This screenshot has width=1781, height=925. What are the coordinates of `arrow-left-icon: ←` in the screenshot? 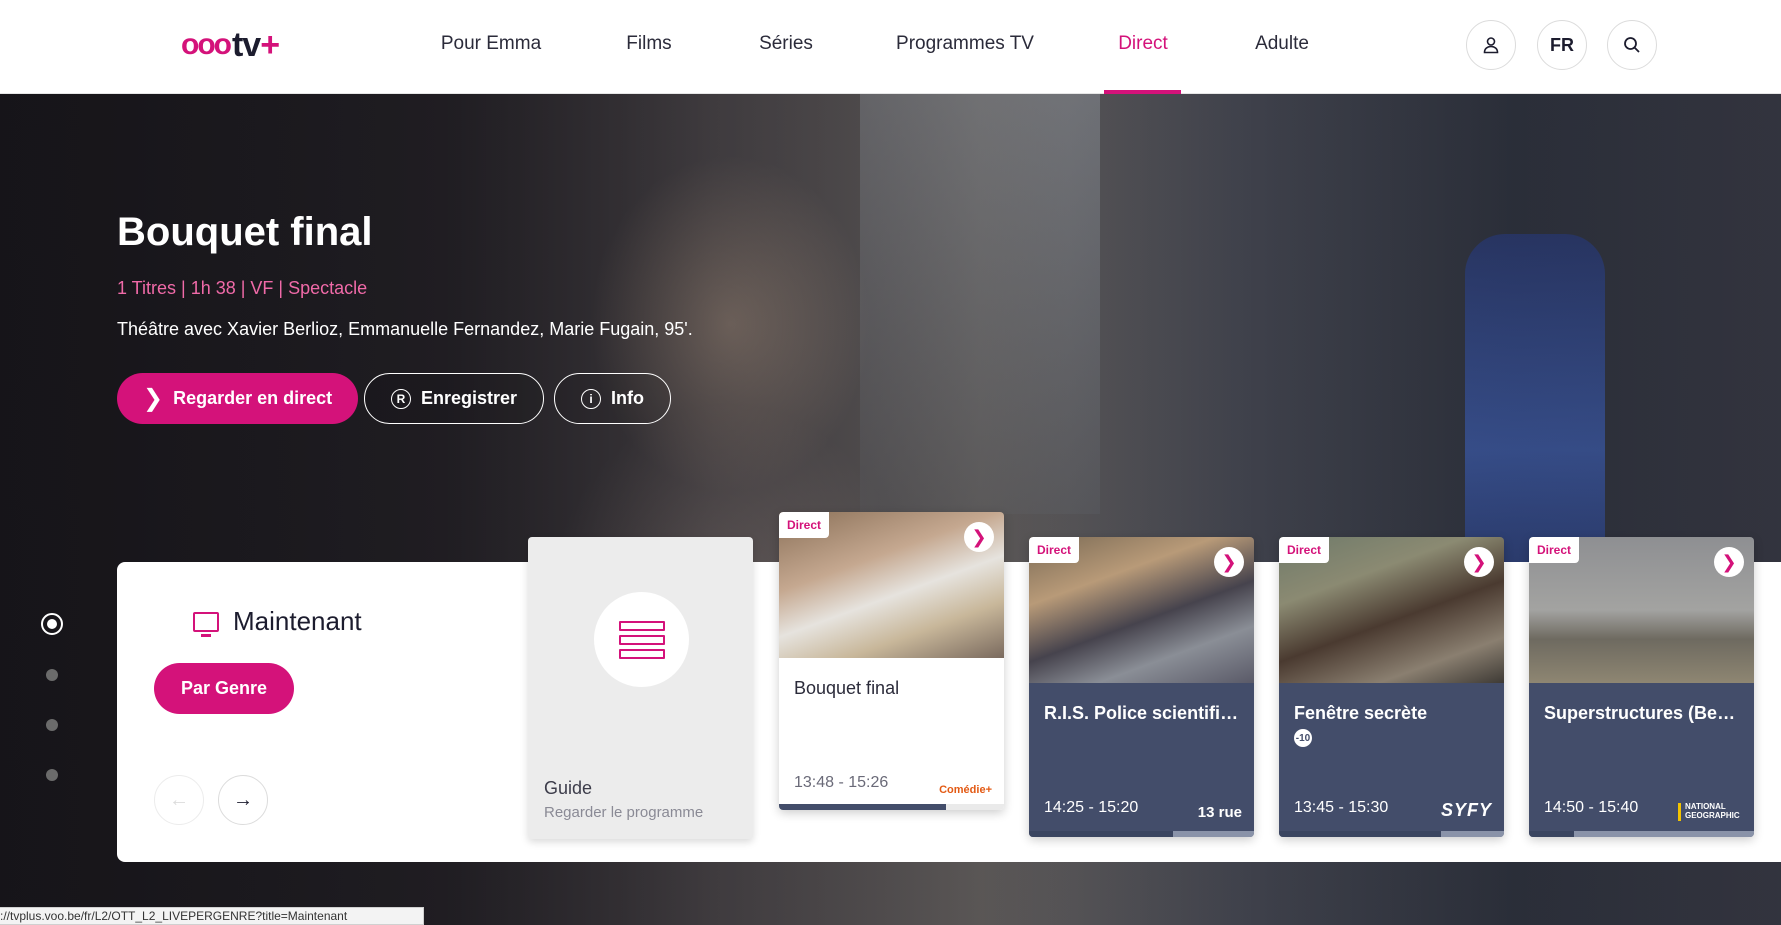 It's located at (179, 799).